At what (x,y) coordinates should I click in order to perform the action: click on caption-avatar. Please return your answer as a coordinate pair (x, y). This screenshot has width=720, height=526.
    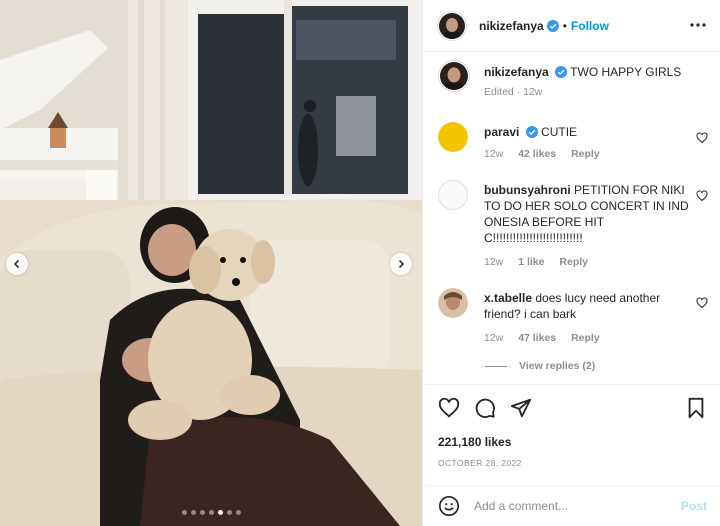
    Looking at the image, I should click on (454, 76).